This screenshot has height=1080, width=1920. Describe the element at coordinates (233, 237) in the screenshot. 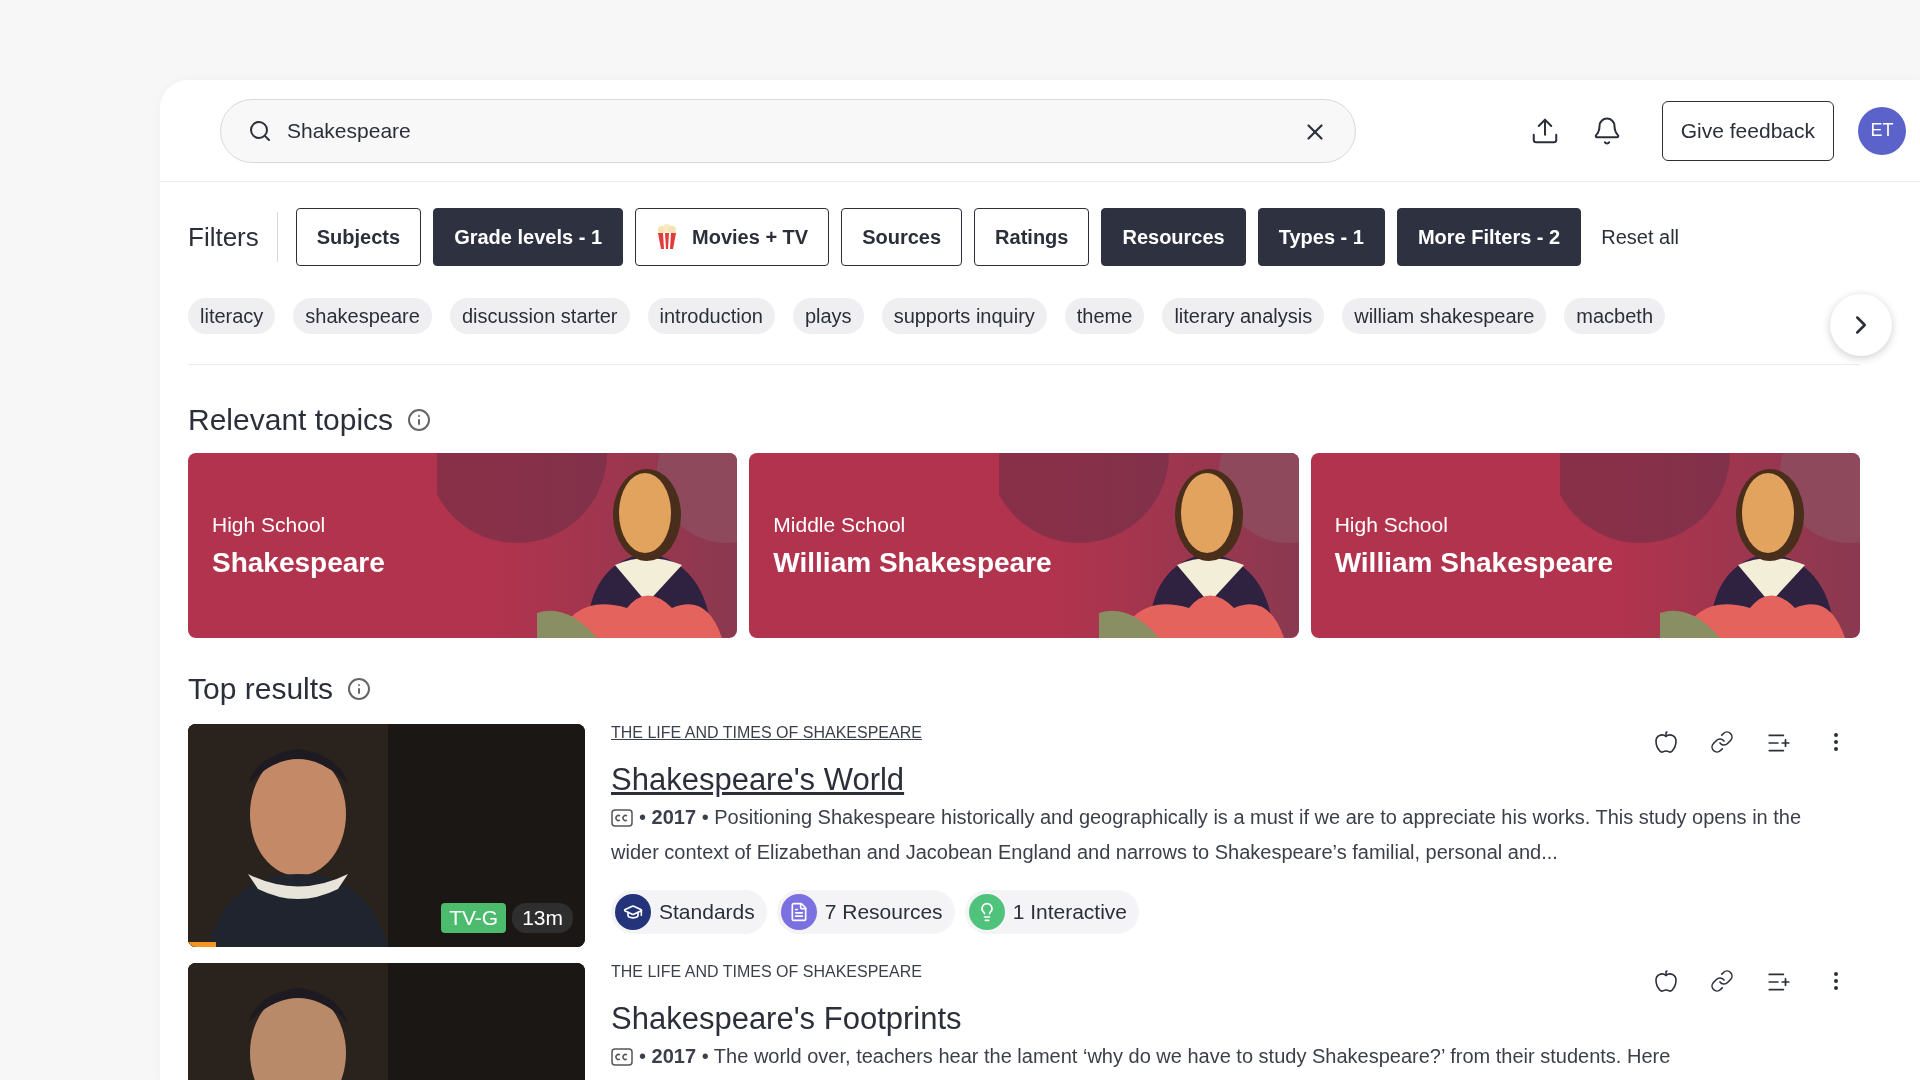

I see `filters-label: Filters` at that location.